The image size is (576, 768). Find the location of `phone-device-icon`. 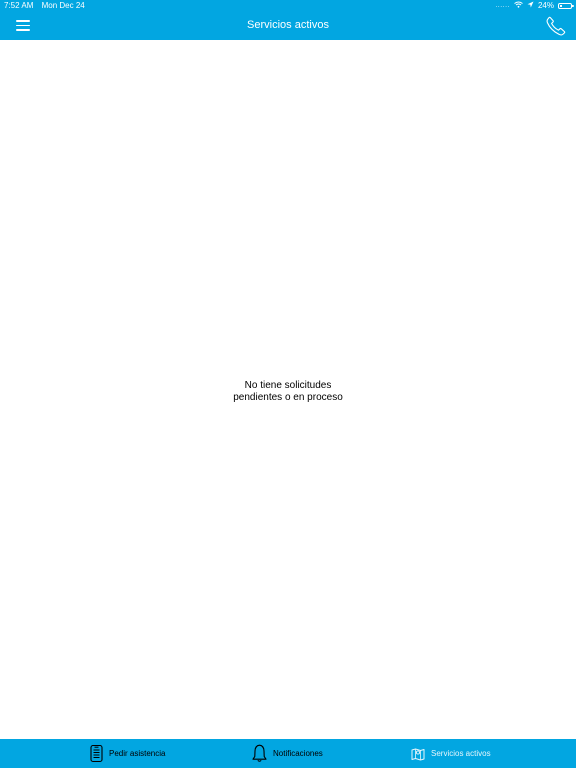

phone-device-icon is located at coordinates (96, 753).